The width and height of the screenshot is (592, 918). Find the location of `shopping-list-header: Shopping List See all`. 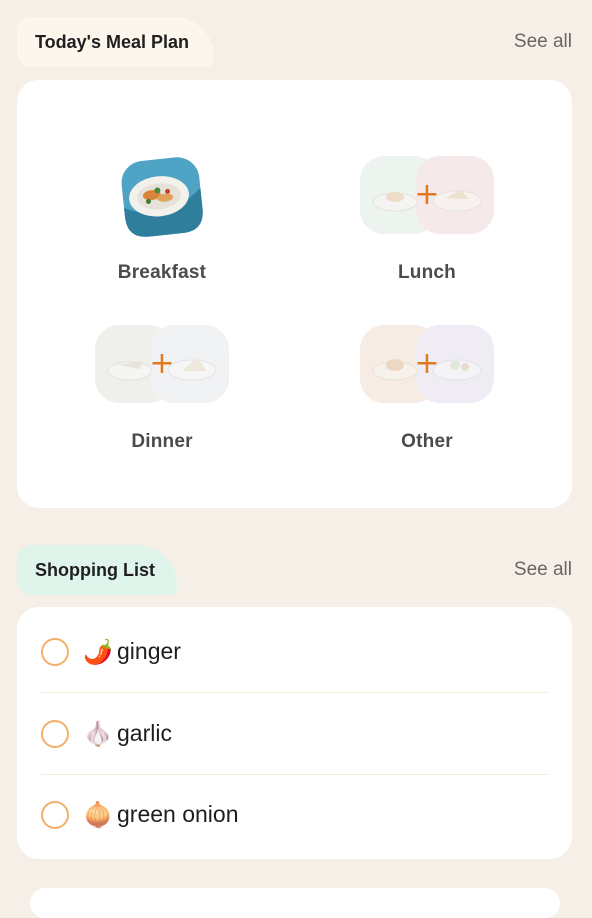

shopping-list-header: Shopping List See all is located at coordinates (294, 570).